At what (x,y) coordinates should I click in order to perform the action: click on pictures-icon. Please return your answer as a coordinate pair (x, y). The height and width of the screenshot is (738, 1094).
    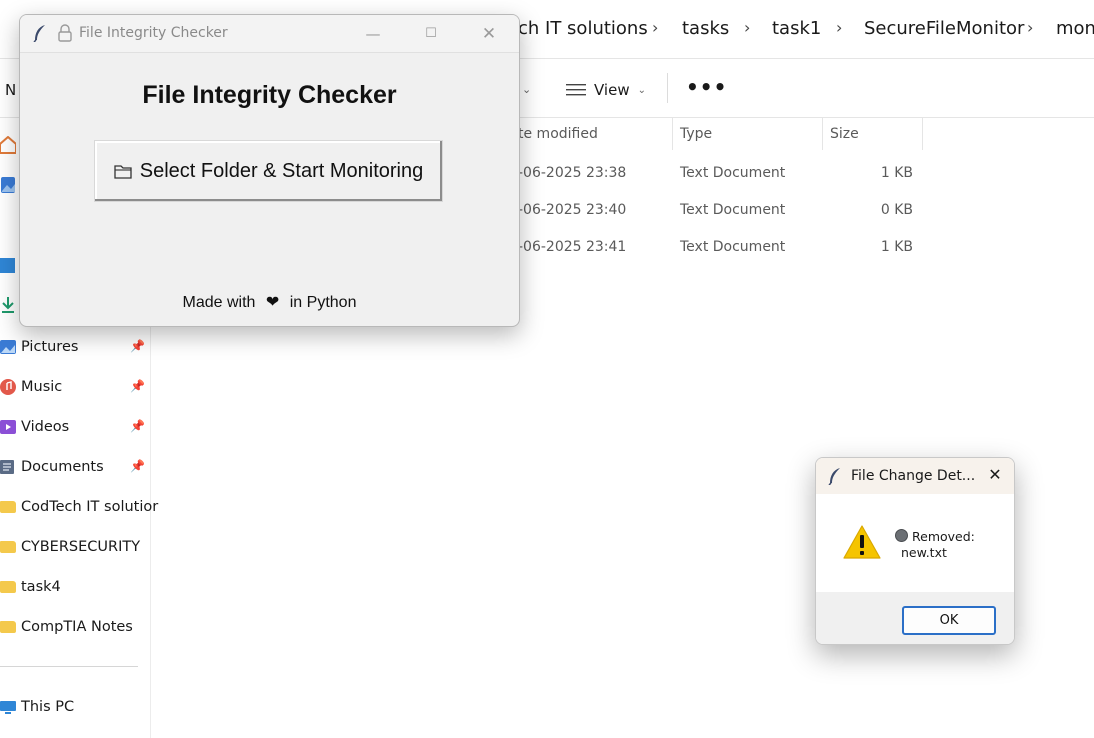
    Looking at the image, I should click on (8, 347).